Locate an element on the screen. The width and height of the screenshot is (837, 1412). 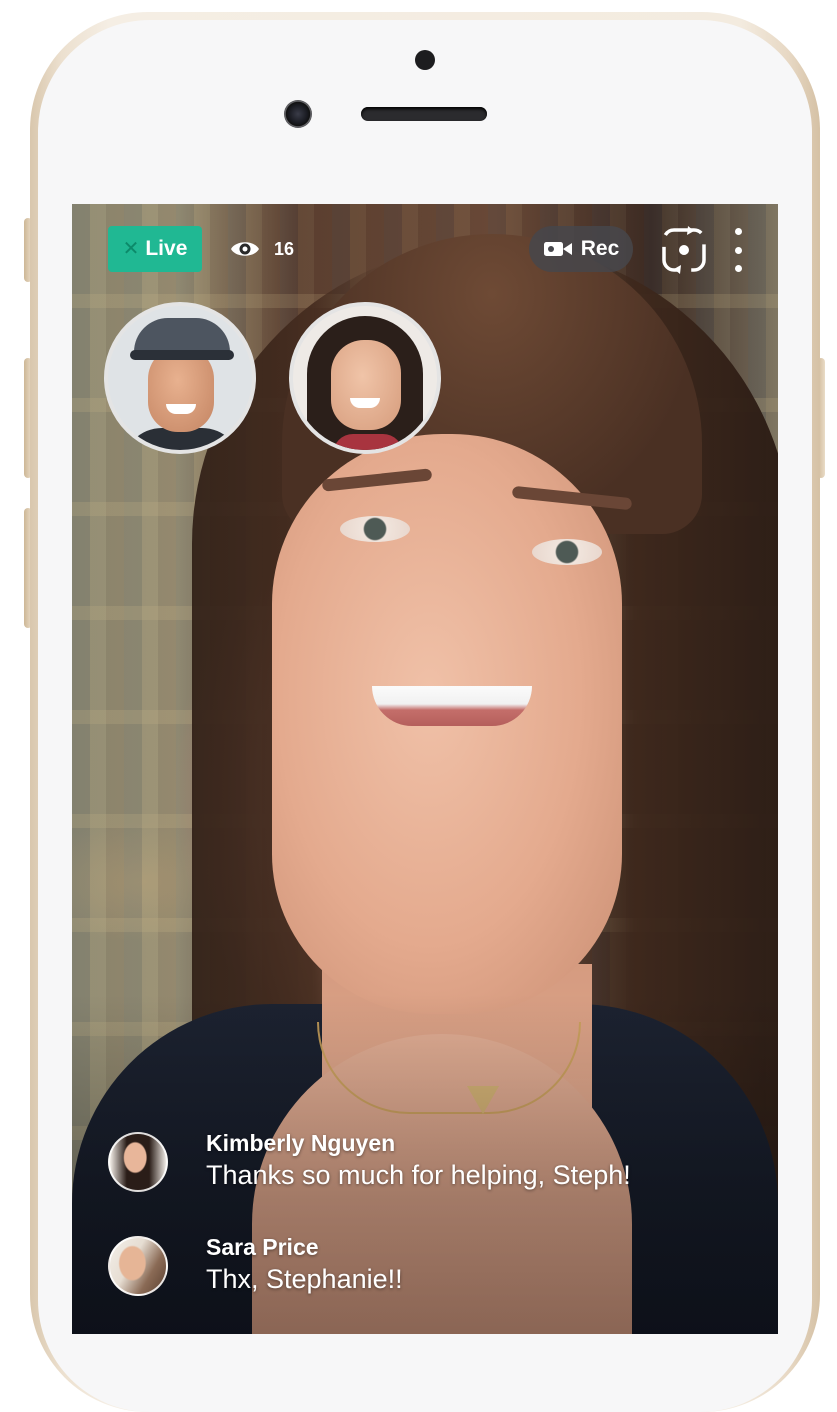
camcorder-icon is located at coordinates (557, 249).